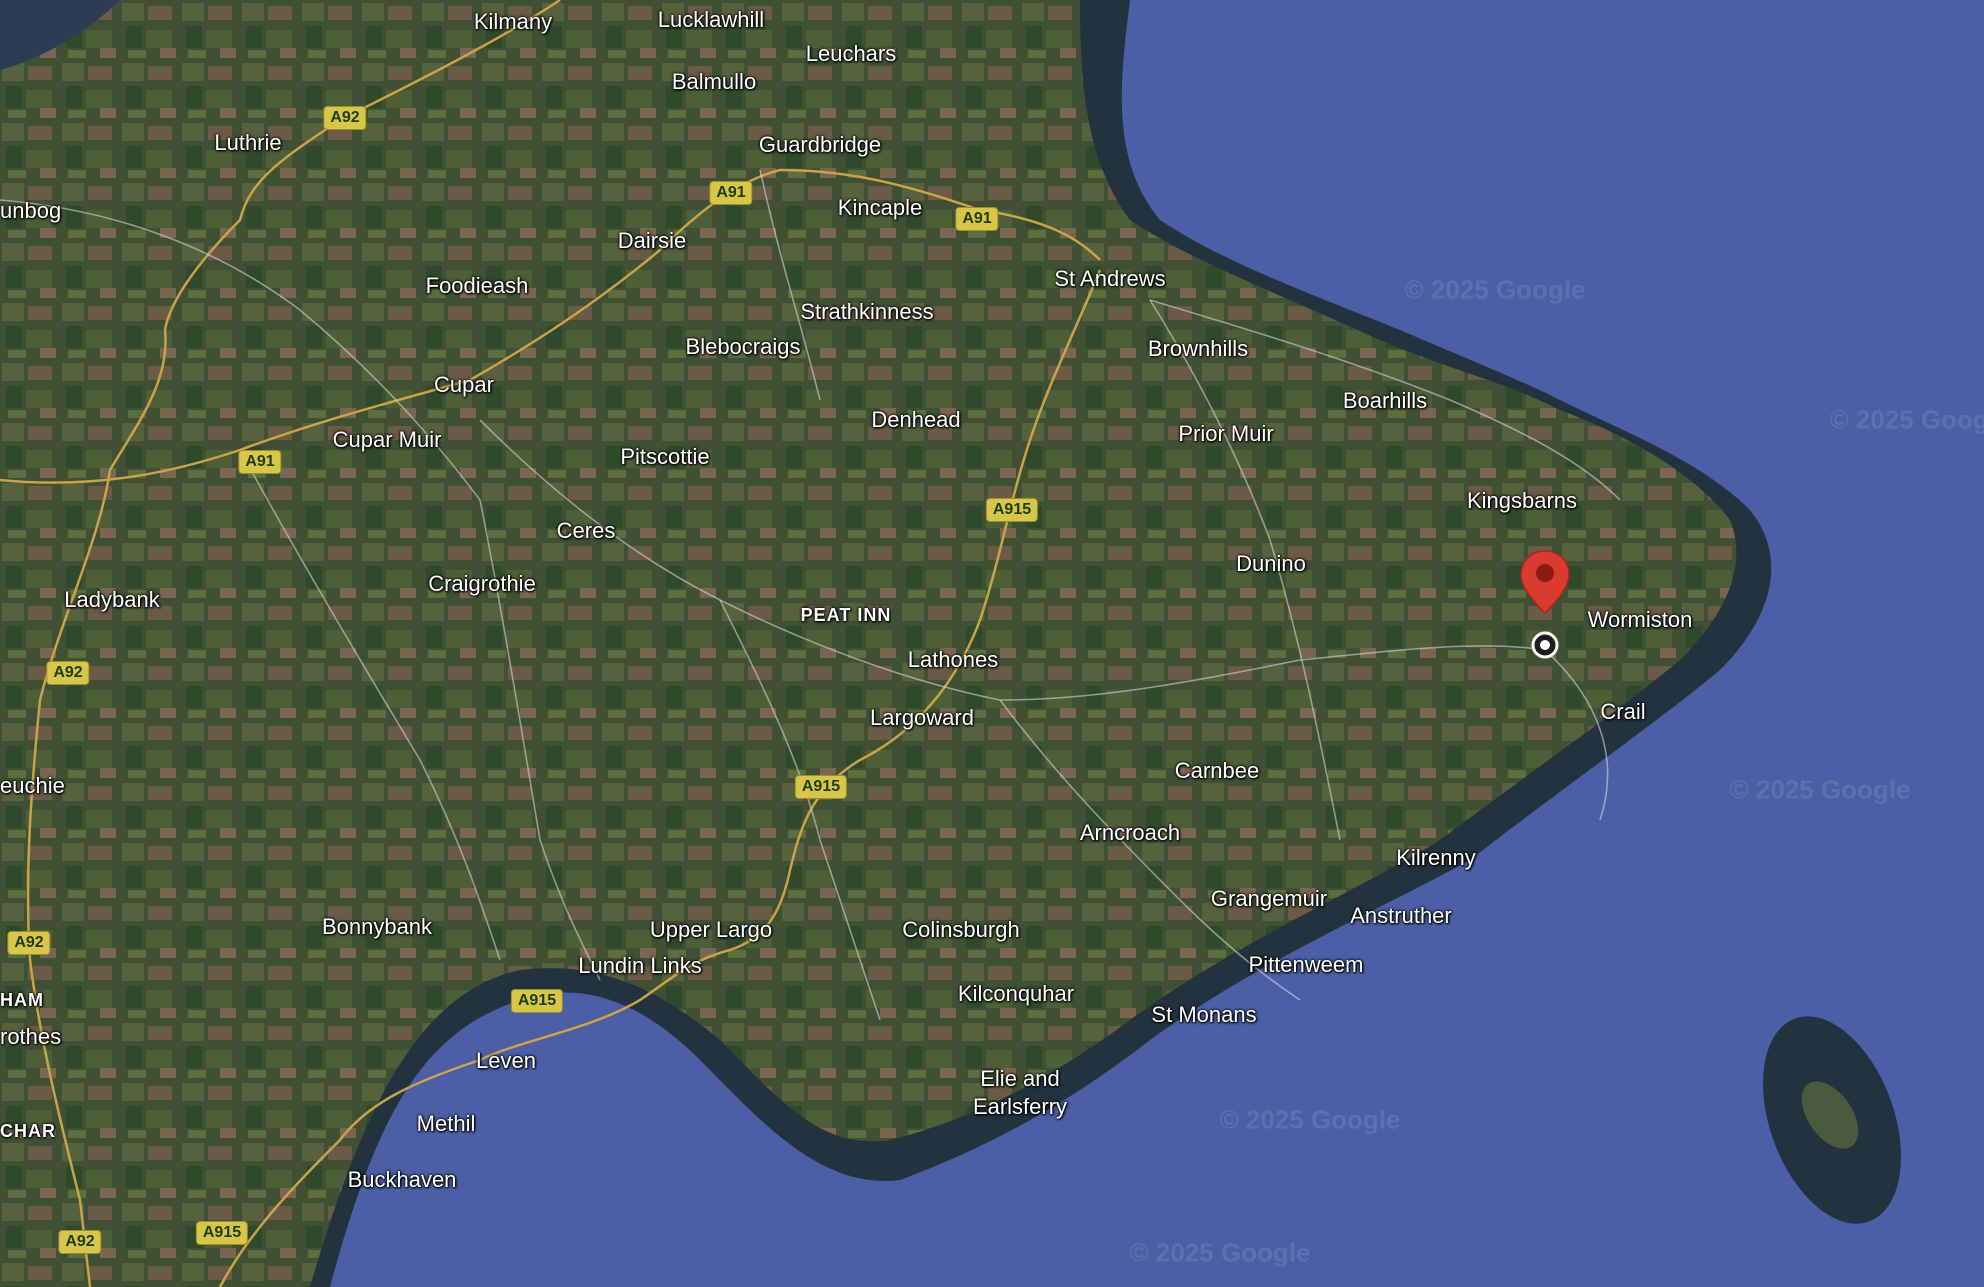  Describe the element at coordinates (1640, 620) in the screenshot. I see `place-label: Wormiston` at that location.